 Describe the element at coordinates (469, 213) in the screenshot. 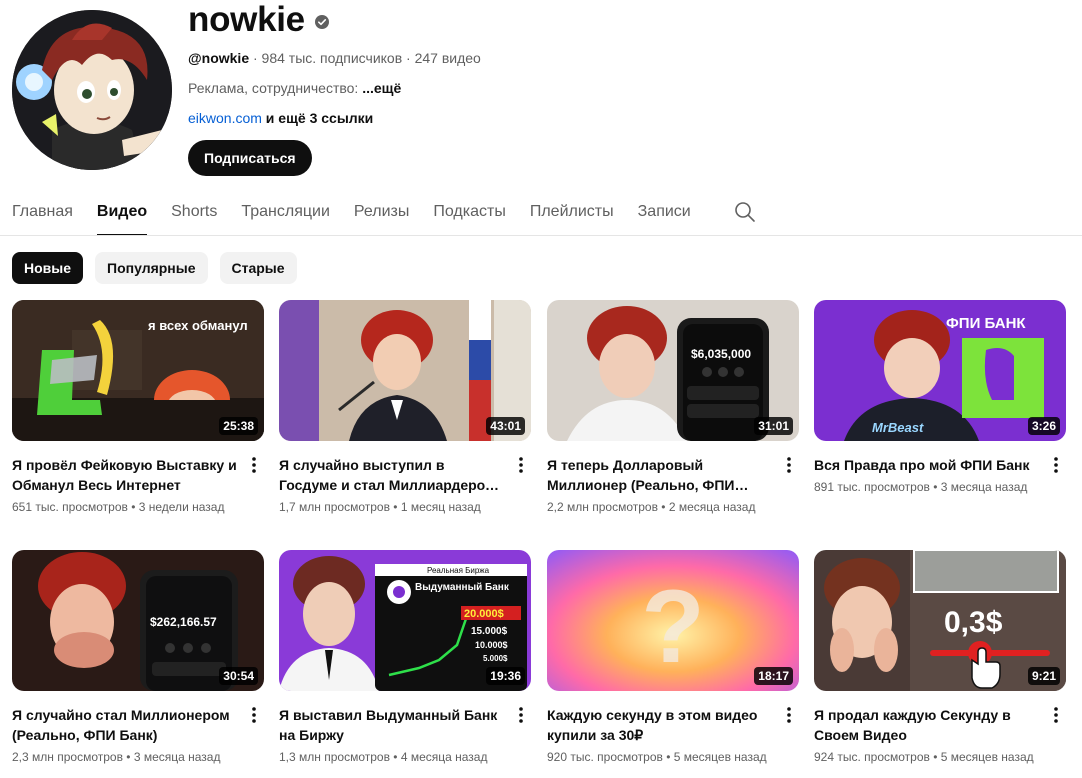

I see `tab-podcasts: Подкасты` at that location.